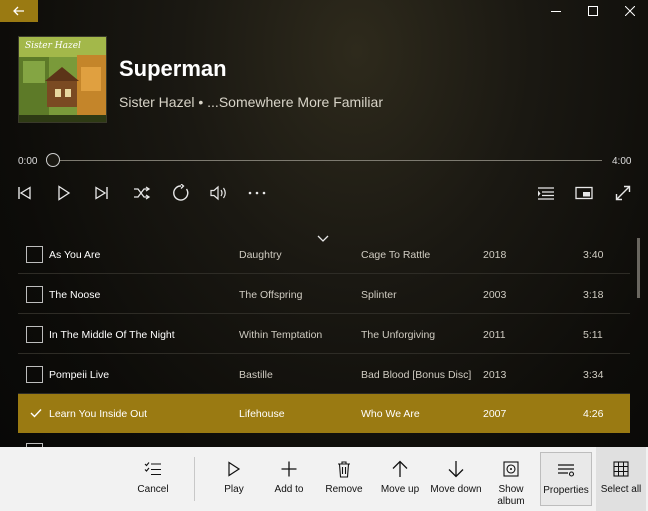 The width and height of the screenshot is (648, 511). I want to click on properties-icon, so click(566, 470).